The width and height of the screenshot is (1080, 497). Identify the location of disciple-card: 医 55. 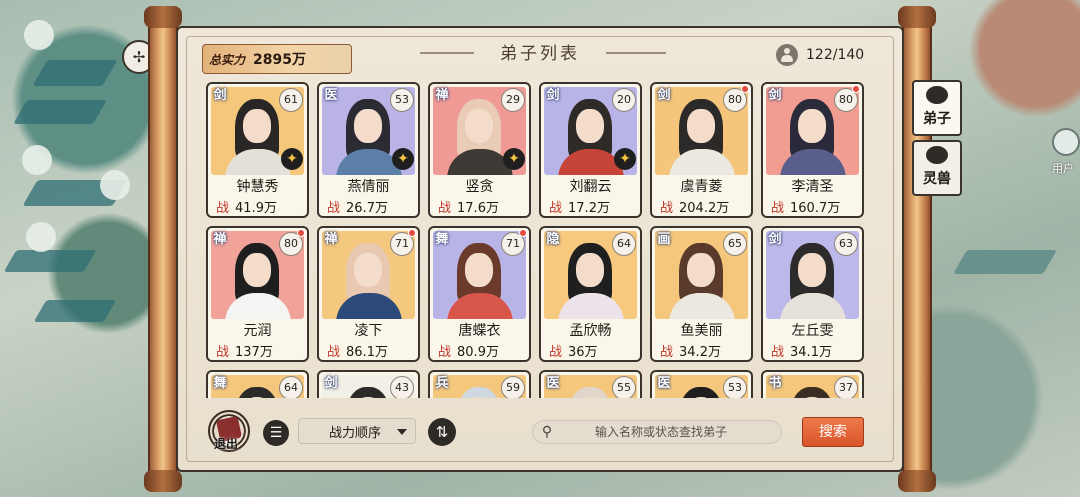
(590, 384).